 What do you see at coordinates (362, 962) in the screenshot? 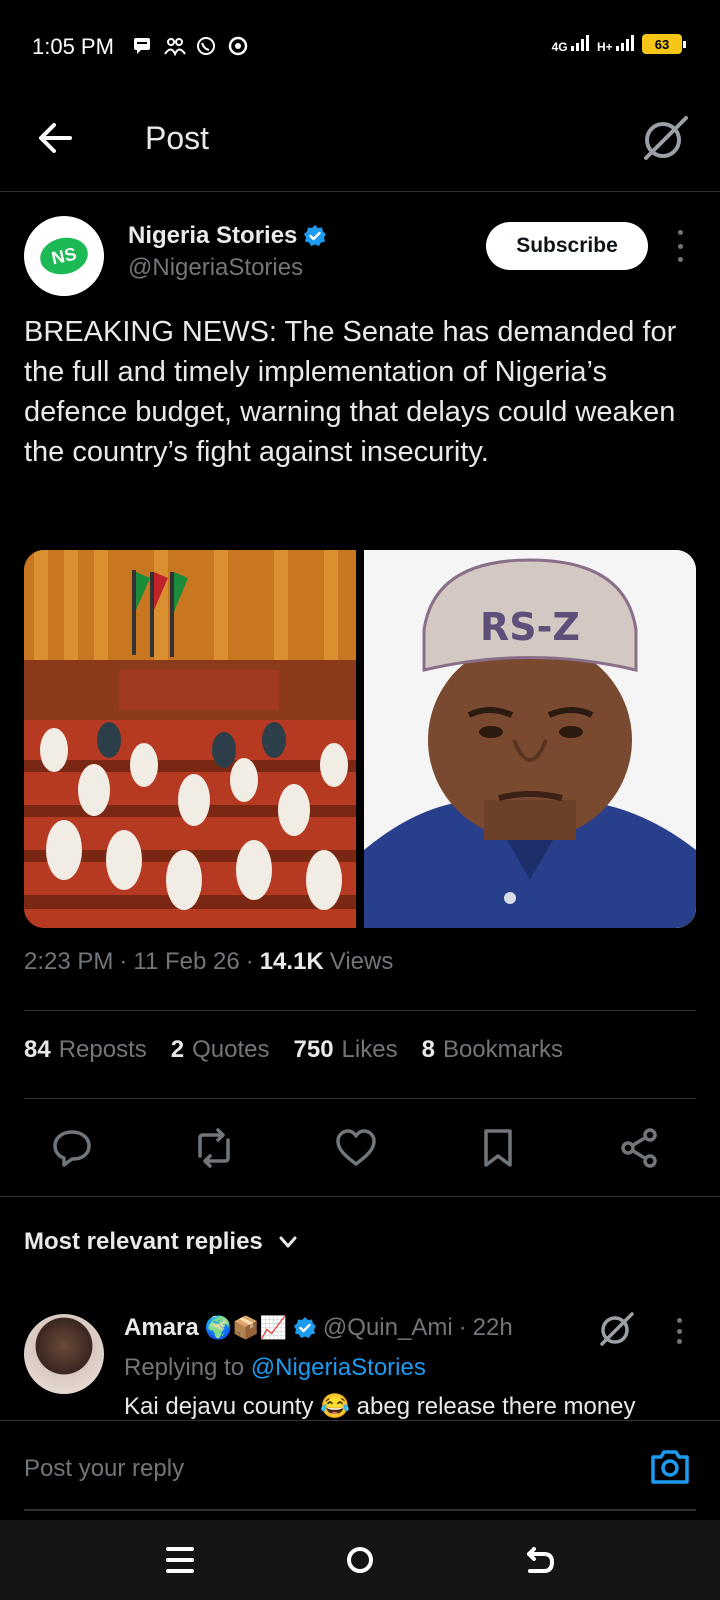
I see `views-label: Views` at bounding box center [362, 962].